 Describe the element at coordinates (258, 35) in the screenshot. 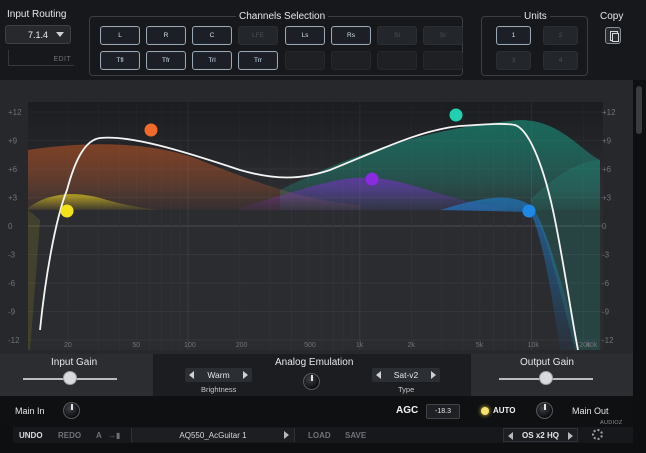

I see `channel-button-lfe: LFE` at that location.